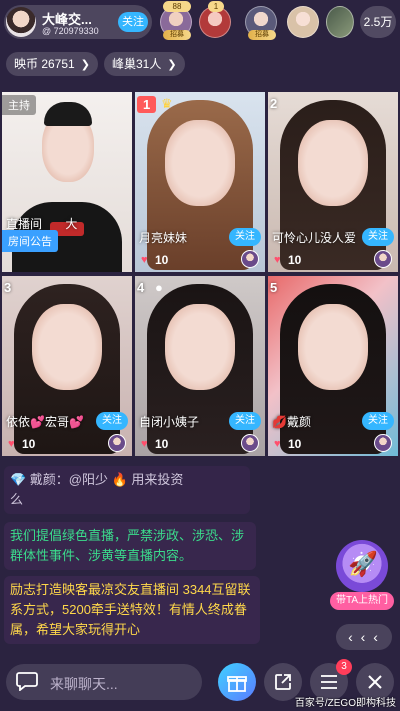 This screenshot has height=711, width=400. I want to click on watermark: 百家号/ZEGO即构科技, so click(345, 703).